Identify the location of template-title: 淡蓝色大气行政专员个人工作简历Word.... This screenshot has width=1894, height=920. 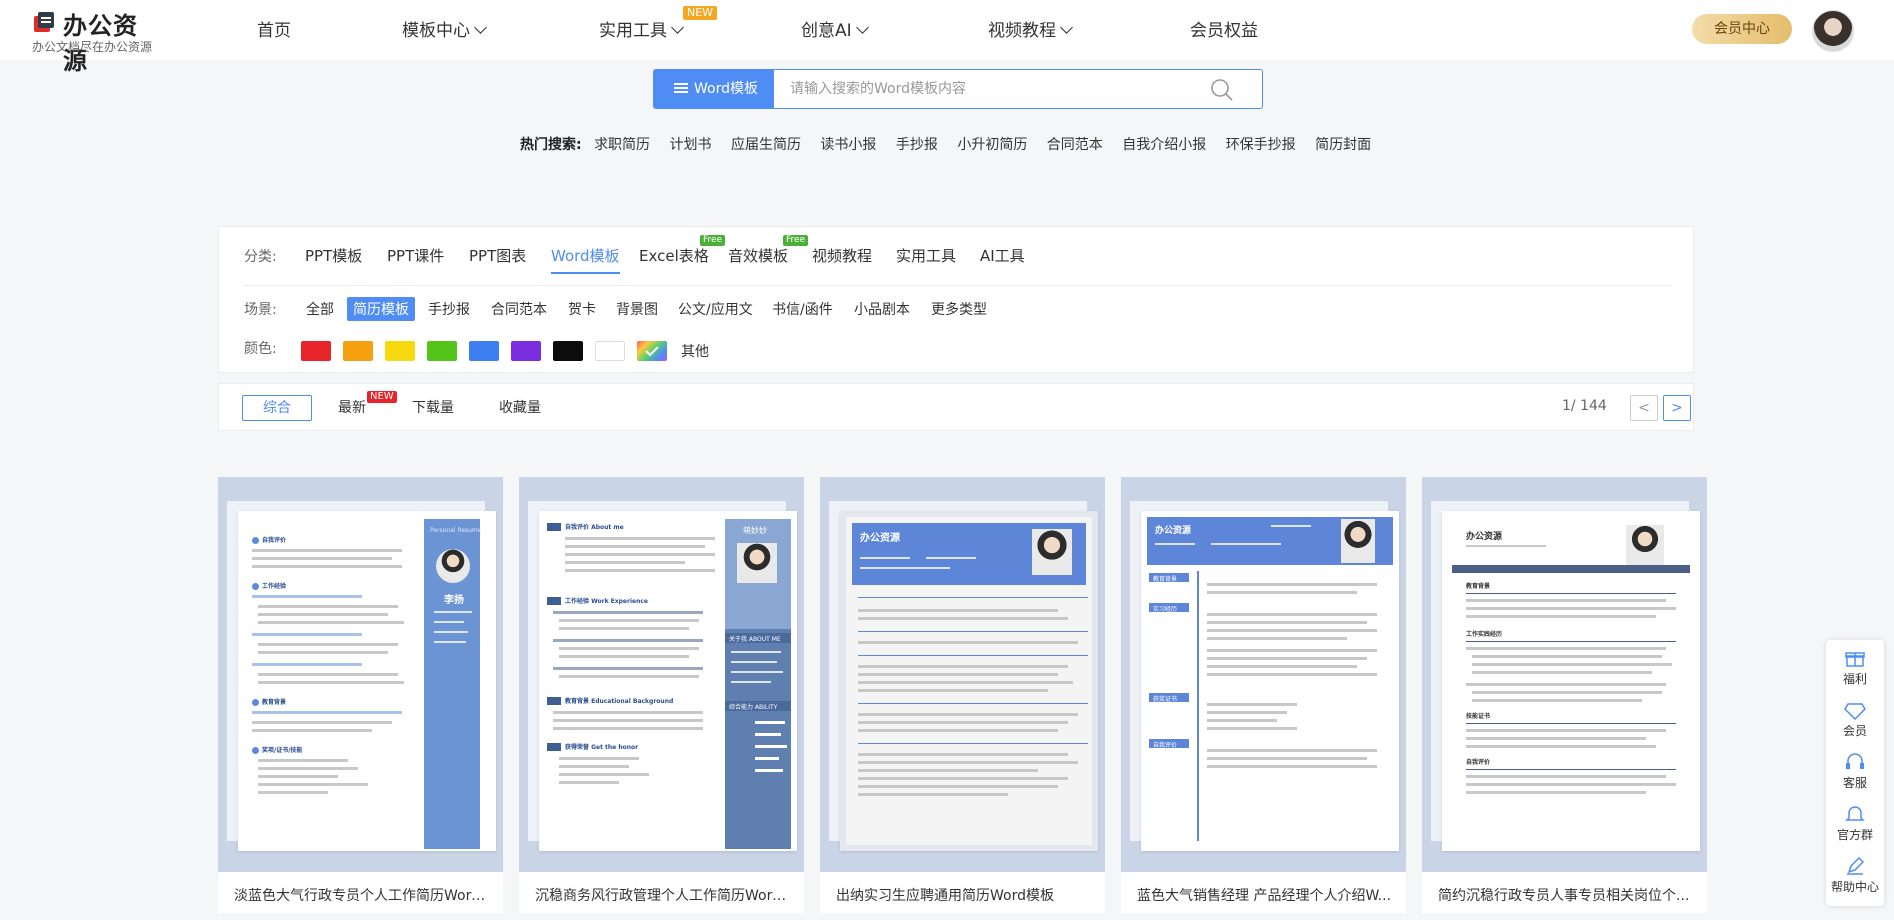
(363, 895).